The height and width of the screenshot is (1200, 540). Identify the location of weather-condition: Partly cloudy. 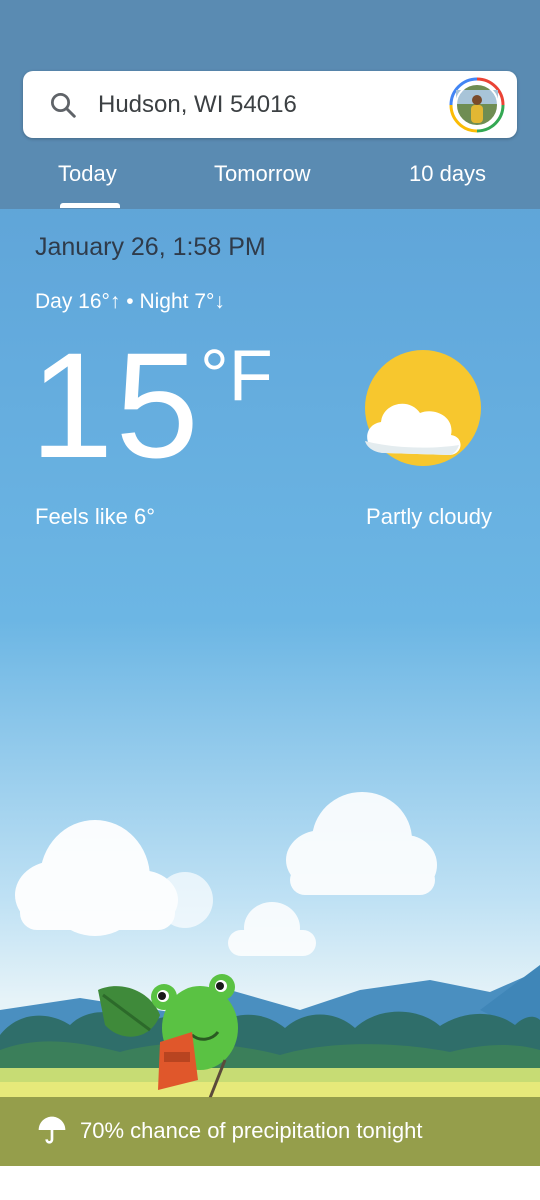
(429, 516).